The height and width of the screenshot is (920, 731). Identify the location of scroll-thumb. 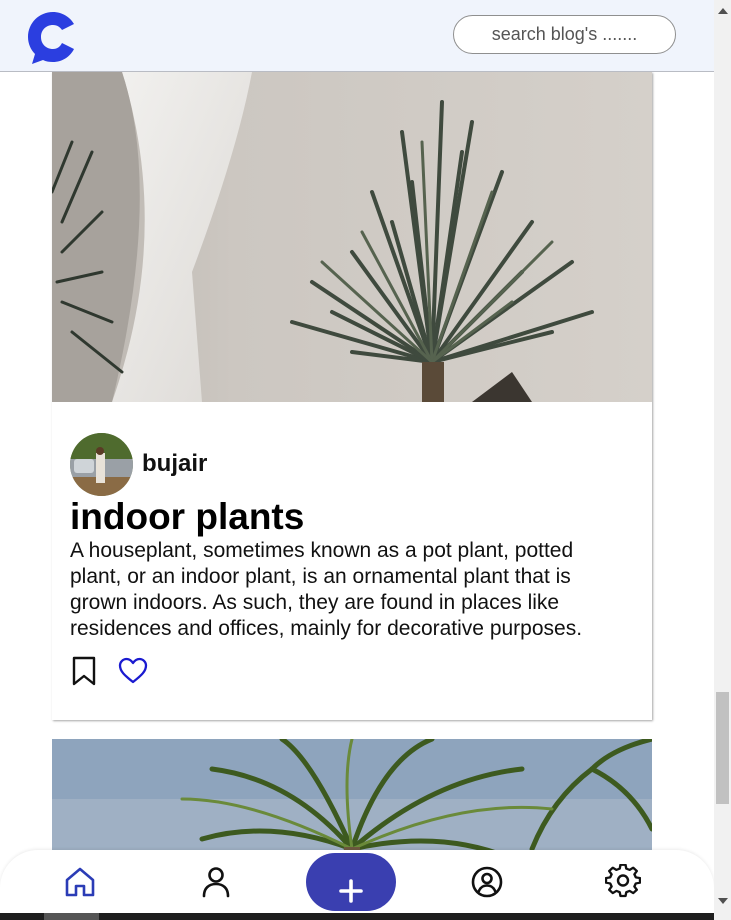
(722, 748).